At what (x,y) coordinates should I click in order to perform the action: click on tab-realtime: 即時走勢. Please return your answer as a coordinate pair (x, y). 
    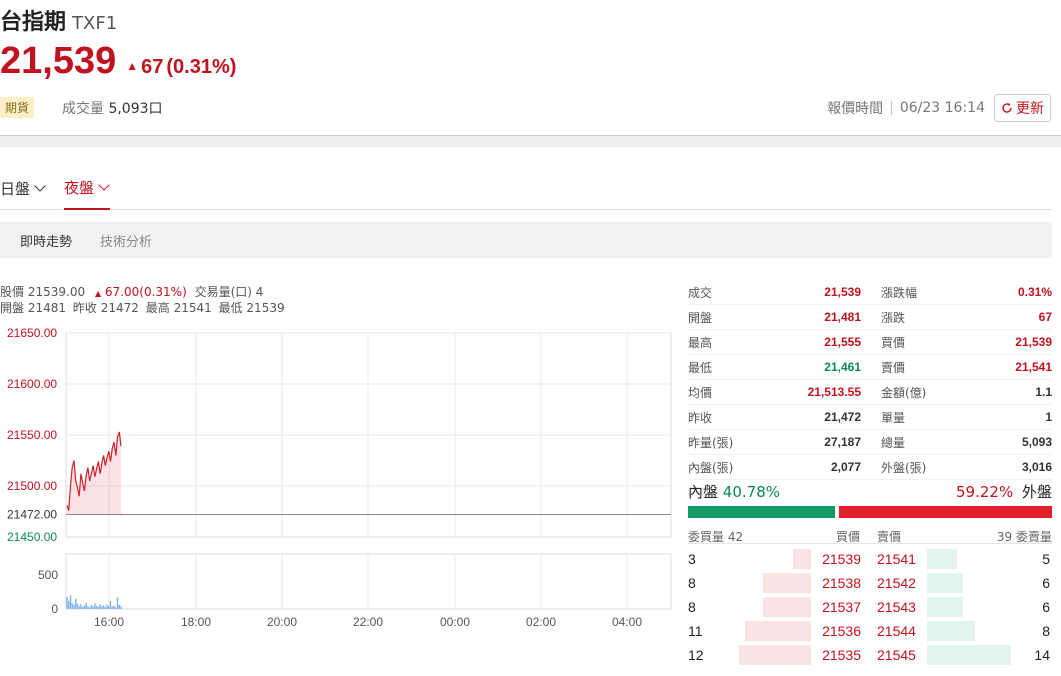
    Looking at the image, I should click on (43, 240).